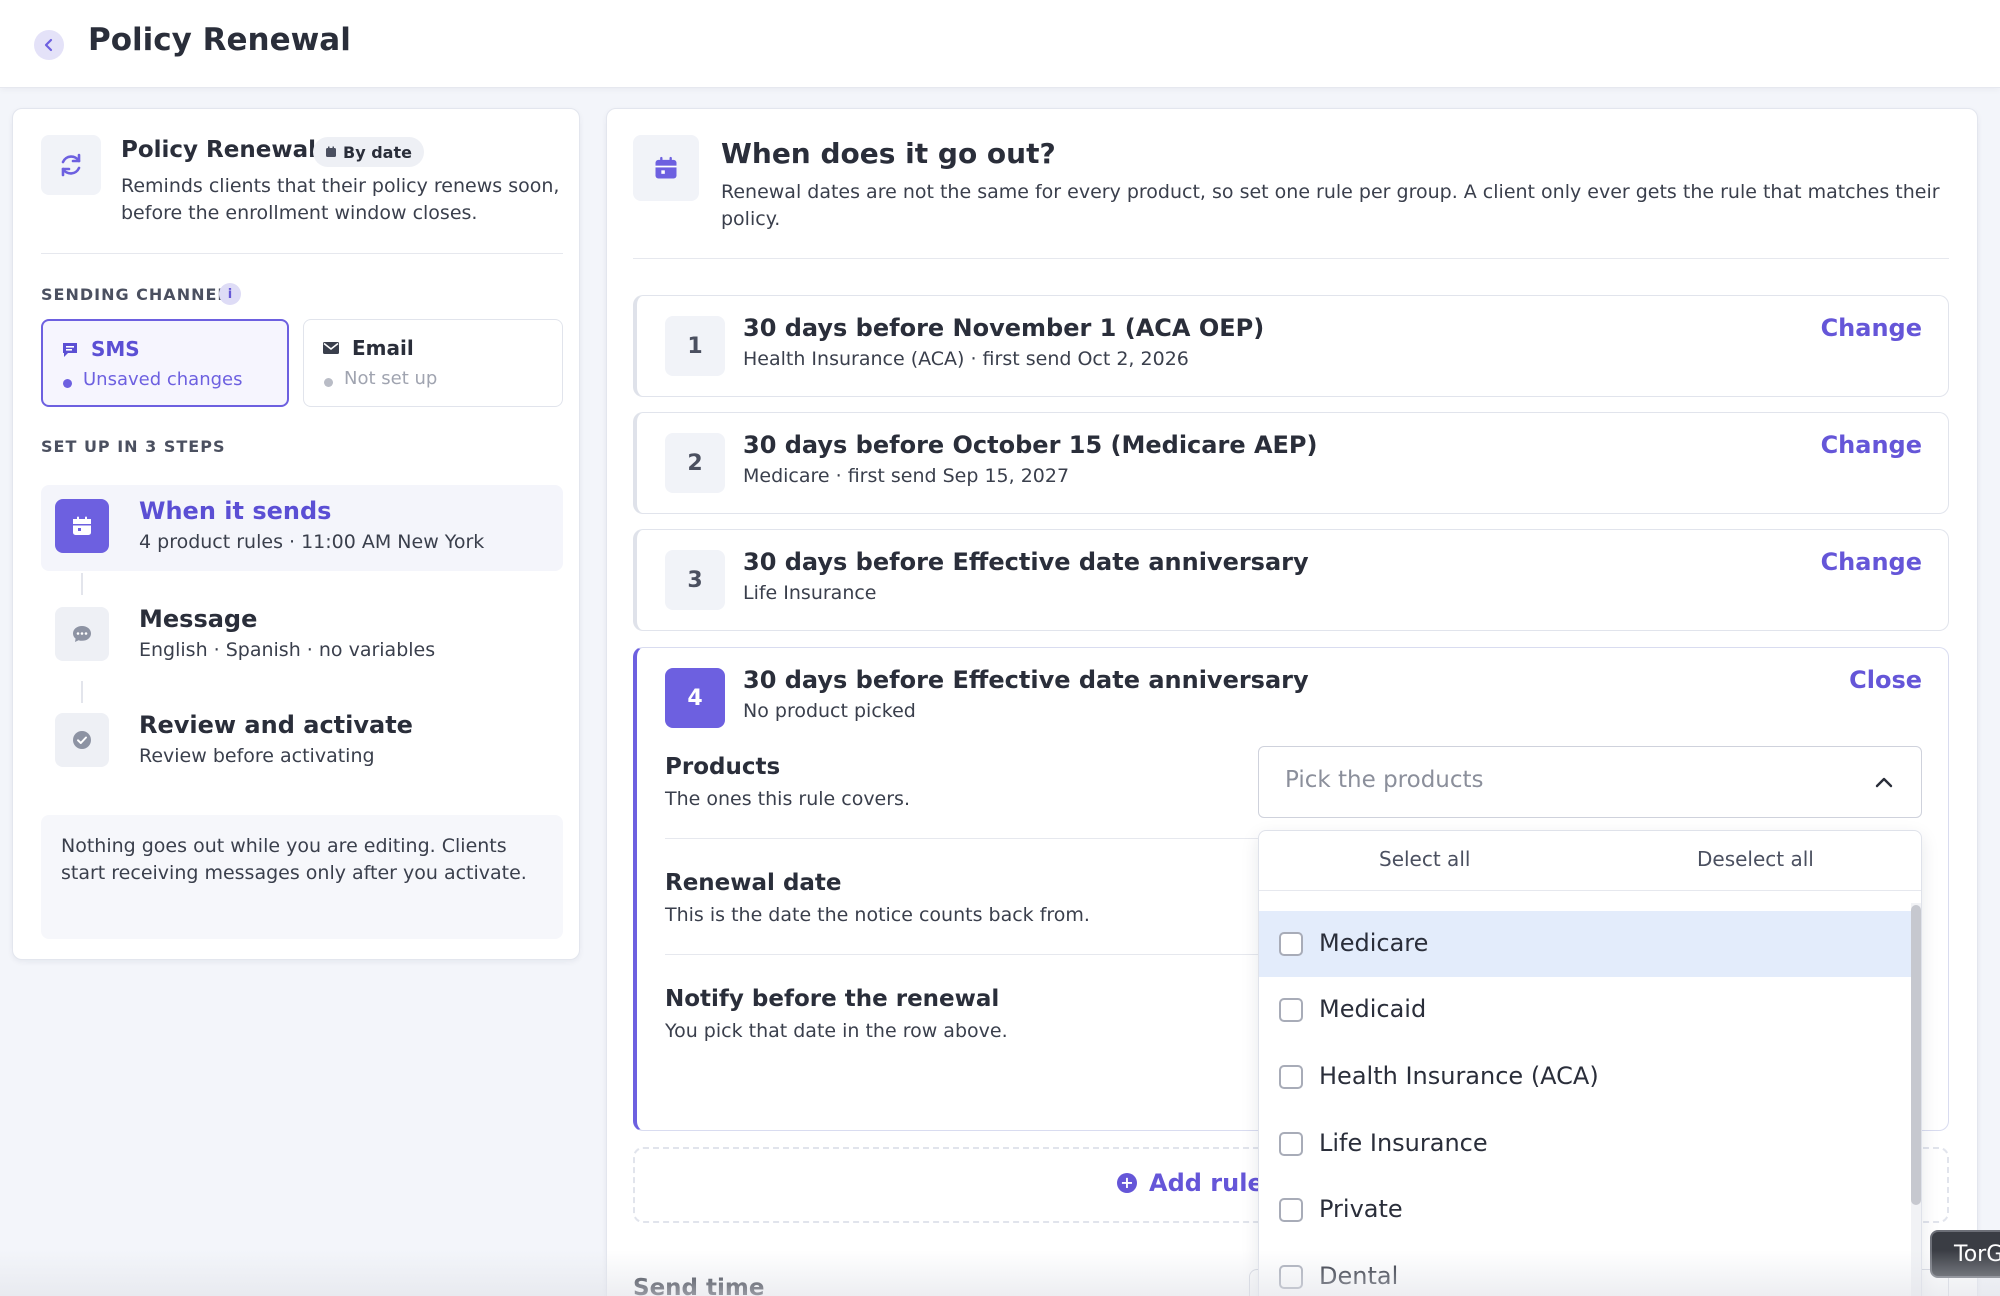 The image size is (2000, 1296). Describe the element at coordinates (433, 363) in the screenshot. I see `channel-email: Email Not set up` at that location.